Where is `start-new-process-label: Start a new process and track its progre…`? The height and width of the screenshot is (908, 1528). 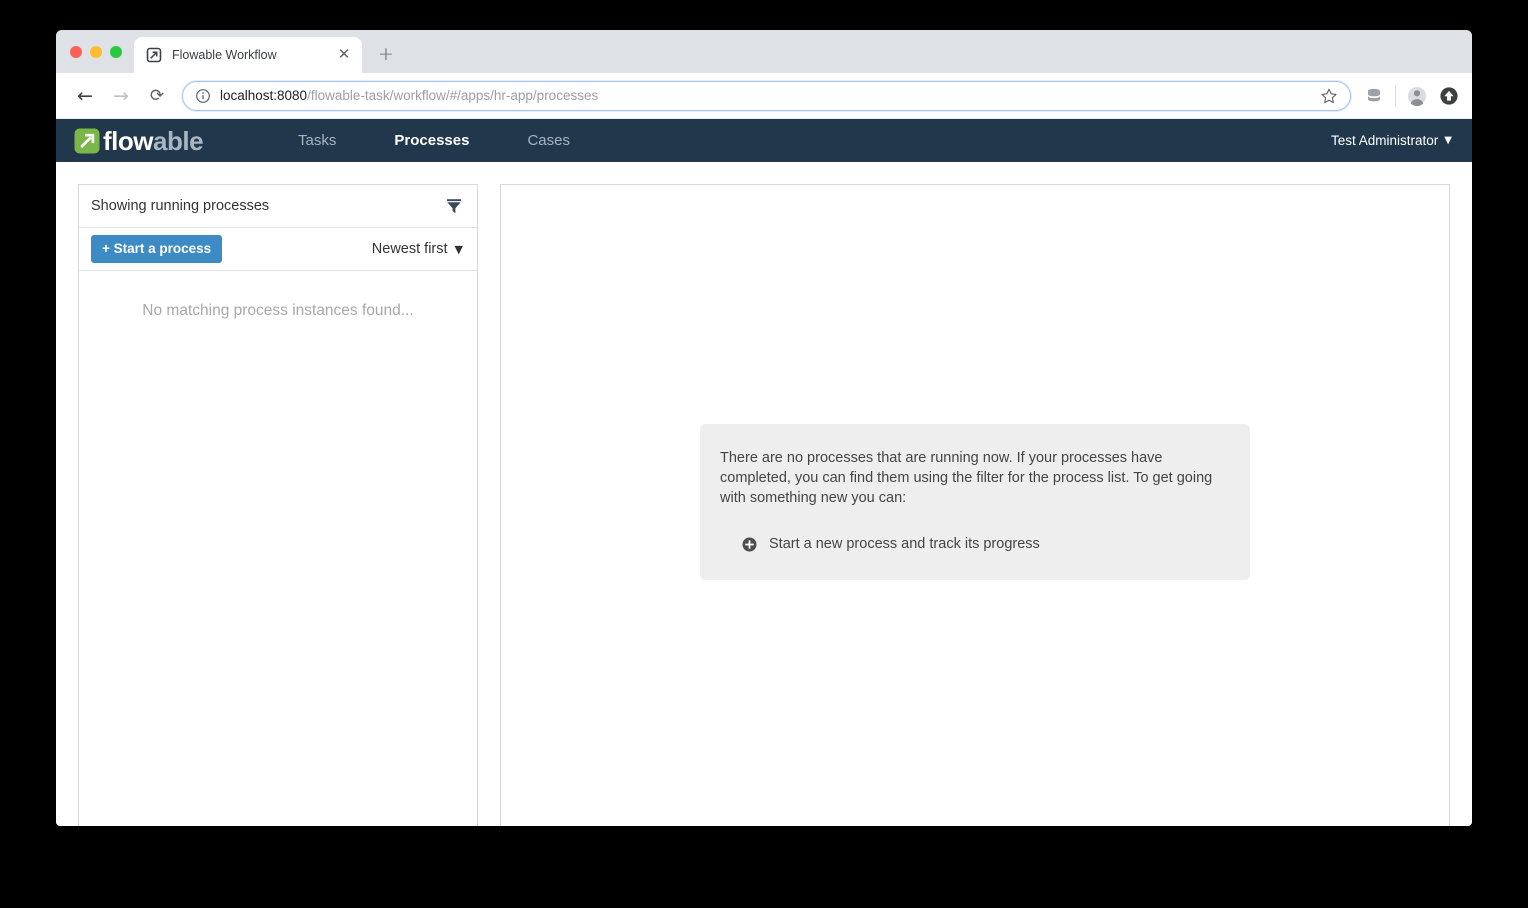 start-new-process-label: Start a new process and track its progre… is located at coordinates (904, 544).